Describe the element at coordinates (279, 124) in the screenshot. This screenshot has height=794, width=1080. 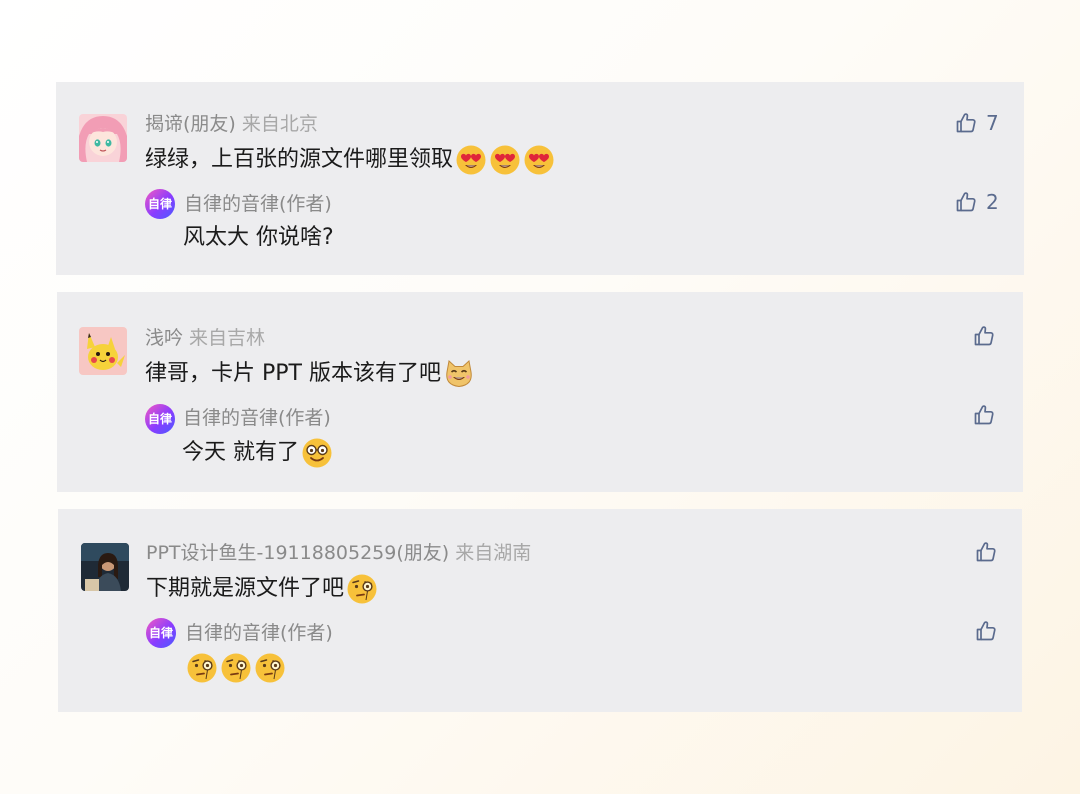
I see `location-label: 来自北京` at that location.